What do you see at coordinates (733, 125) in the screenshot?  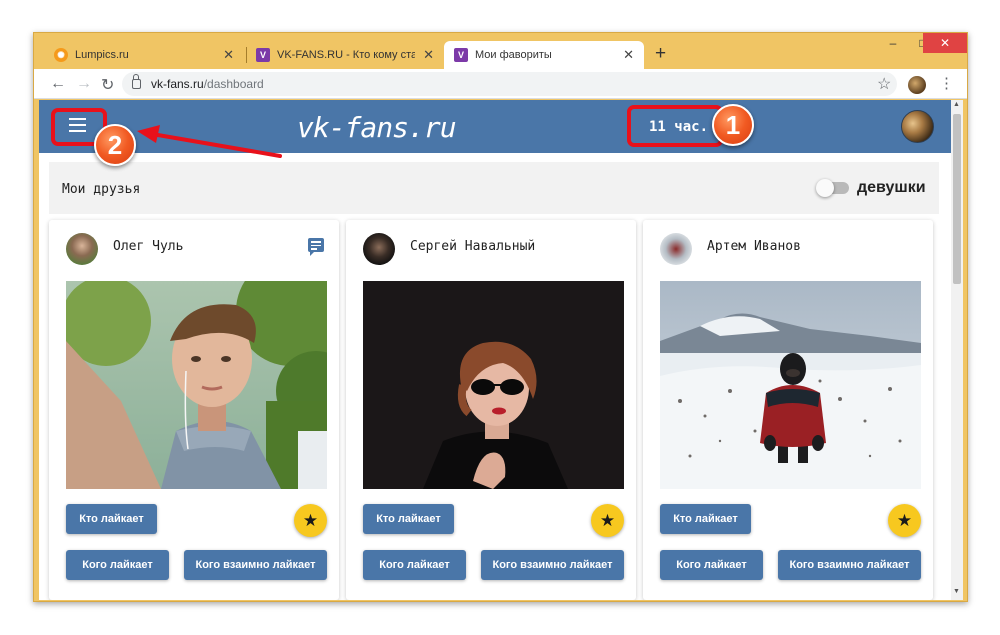 I see `annotation-badge-1: 1` at bounding box center [733, 125].